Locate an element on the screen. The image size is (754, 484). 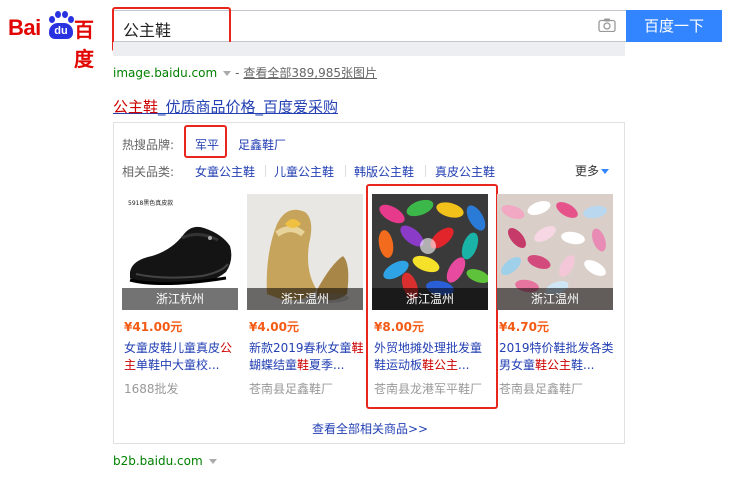
category-item: 真皮公主鞋 is located at coordinates (465, 171).